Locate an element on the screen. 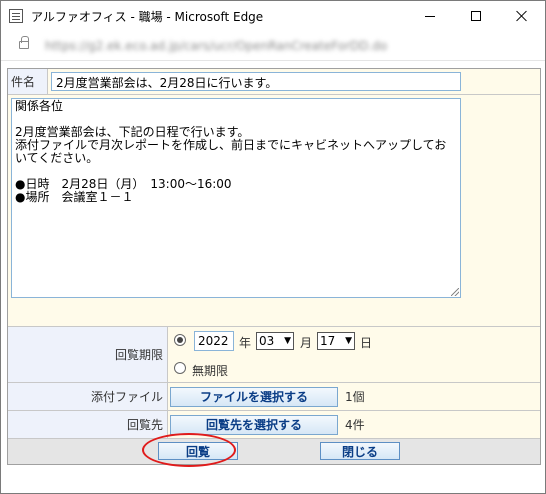  minimize-button is located at coordinates (430, 16).